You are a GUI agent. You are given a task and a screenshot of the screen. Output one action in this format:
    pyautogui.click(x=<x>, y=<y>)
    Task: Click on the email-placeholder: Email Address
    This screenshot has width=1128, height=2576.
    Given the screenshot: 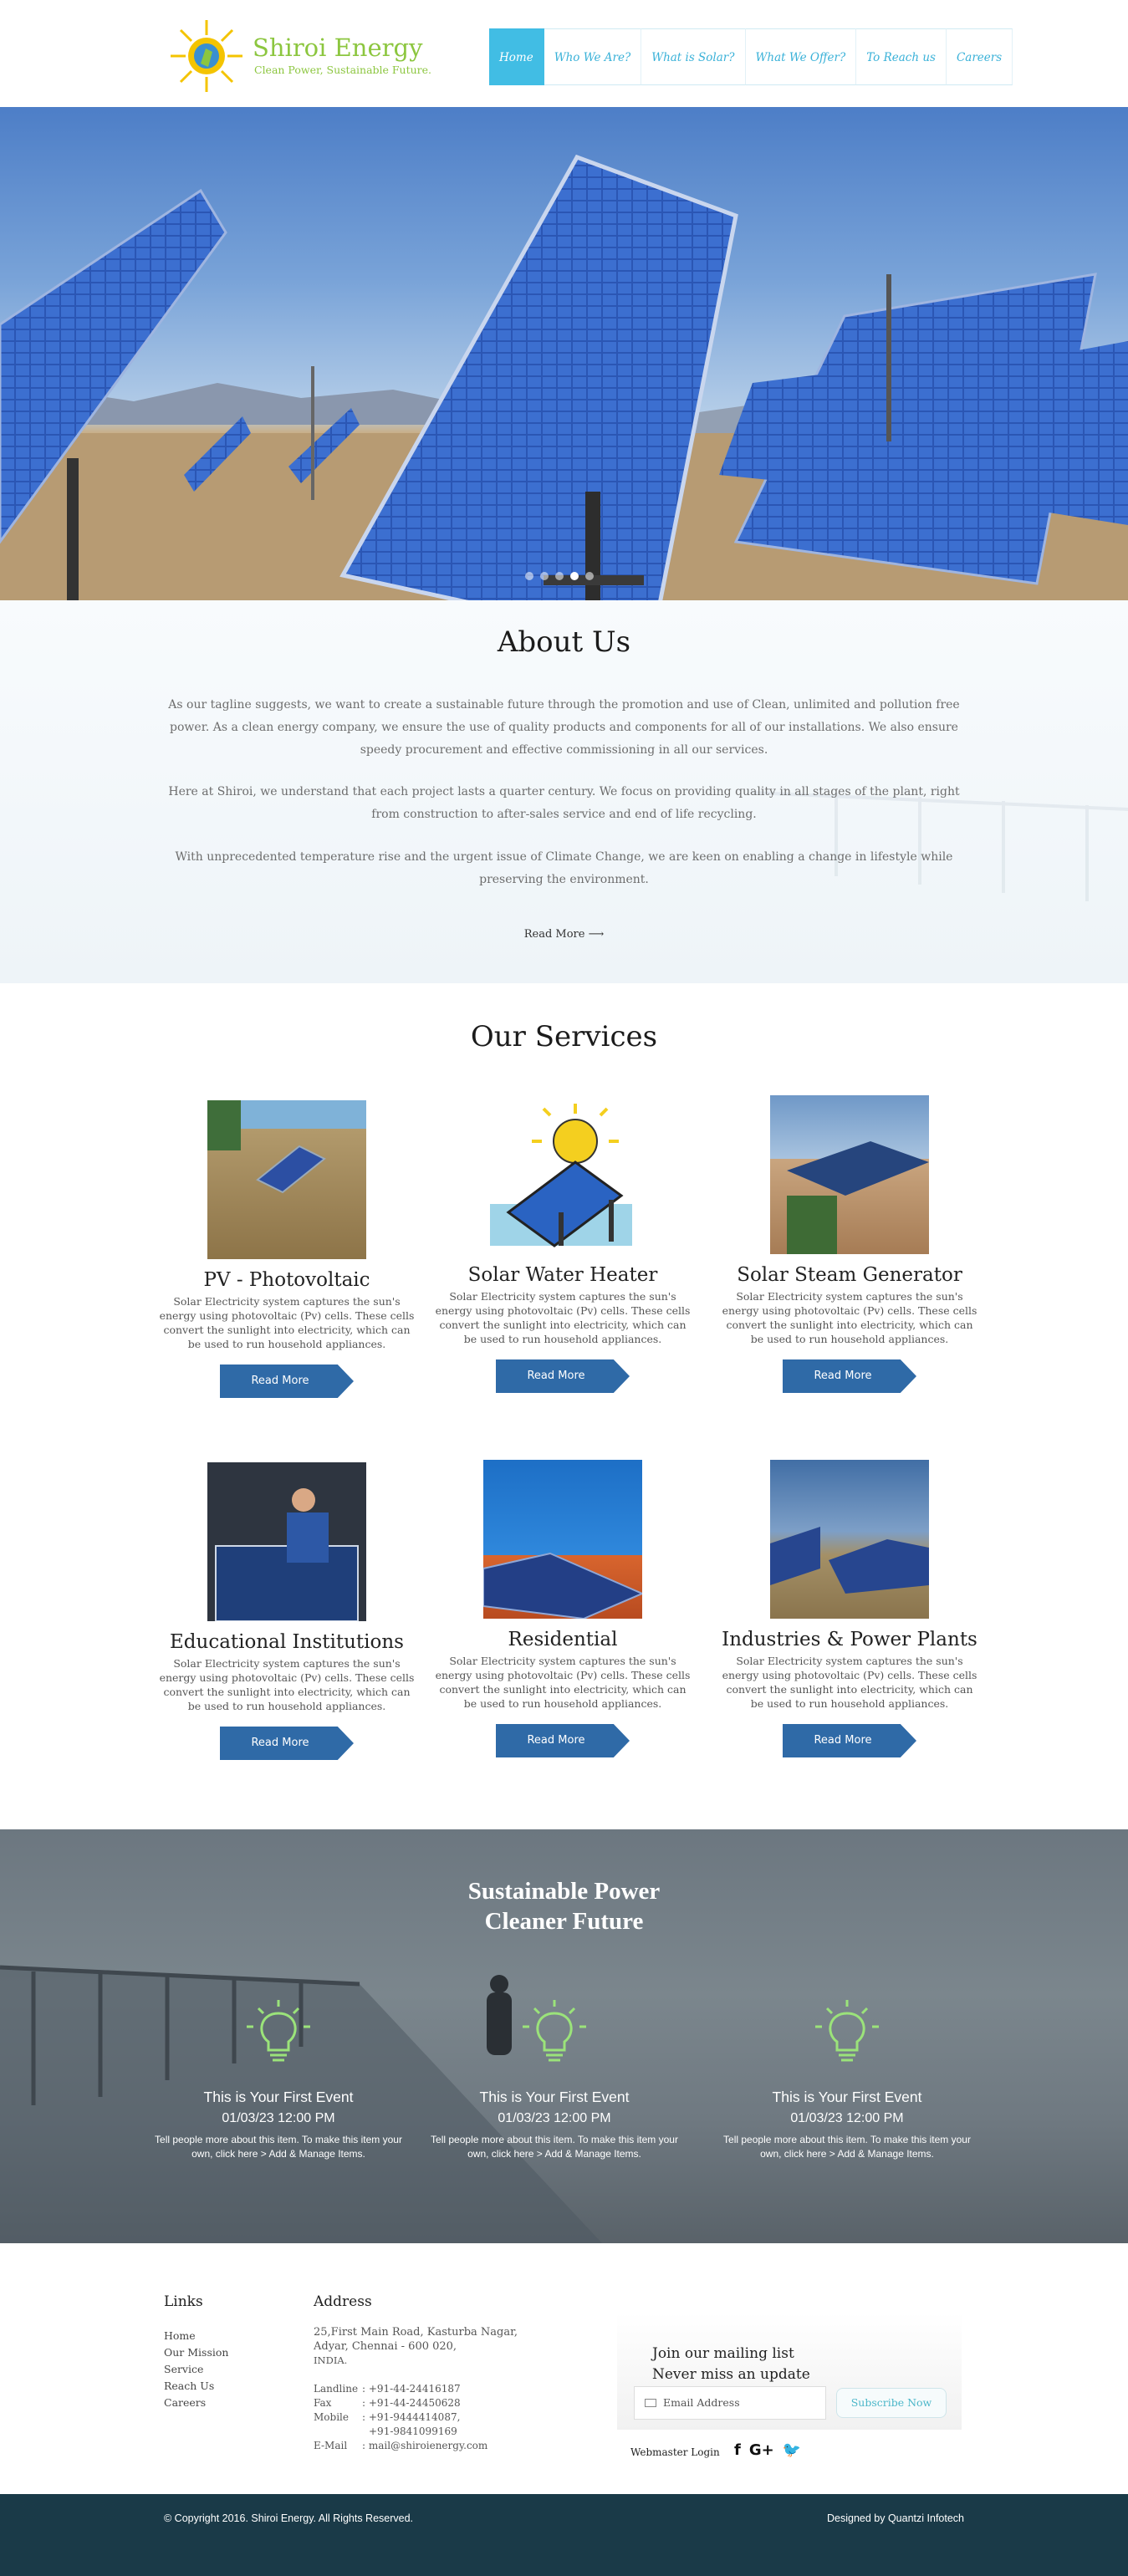 What is the action you would take?
    pyautogui.click(x=701, y=2402)
    